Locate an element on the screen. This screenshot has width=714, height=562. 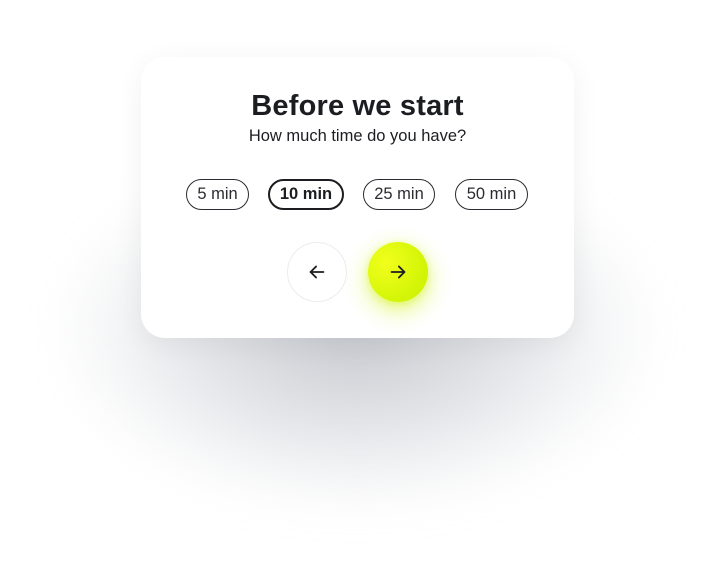
card-title: Before we start is located at coordinates (357, 106).